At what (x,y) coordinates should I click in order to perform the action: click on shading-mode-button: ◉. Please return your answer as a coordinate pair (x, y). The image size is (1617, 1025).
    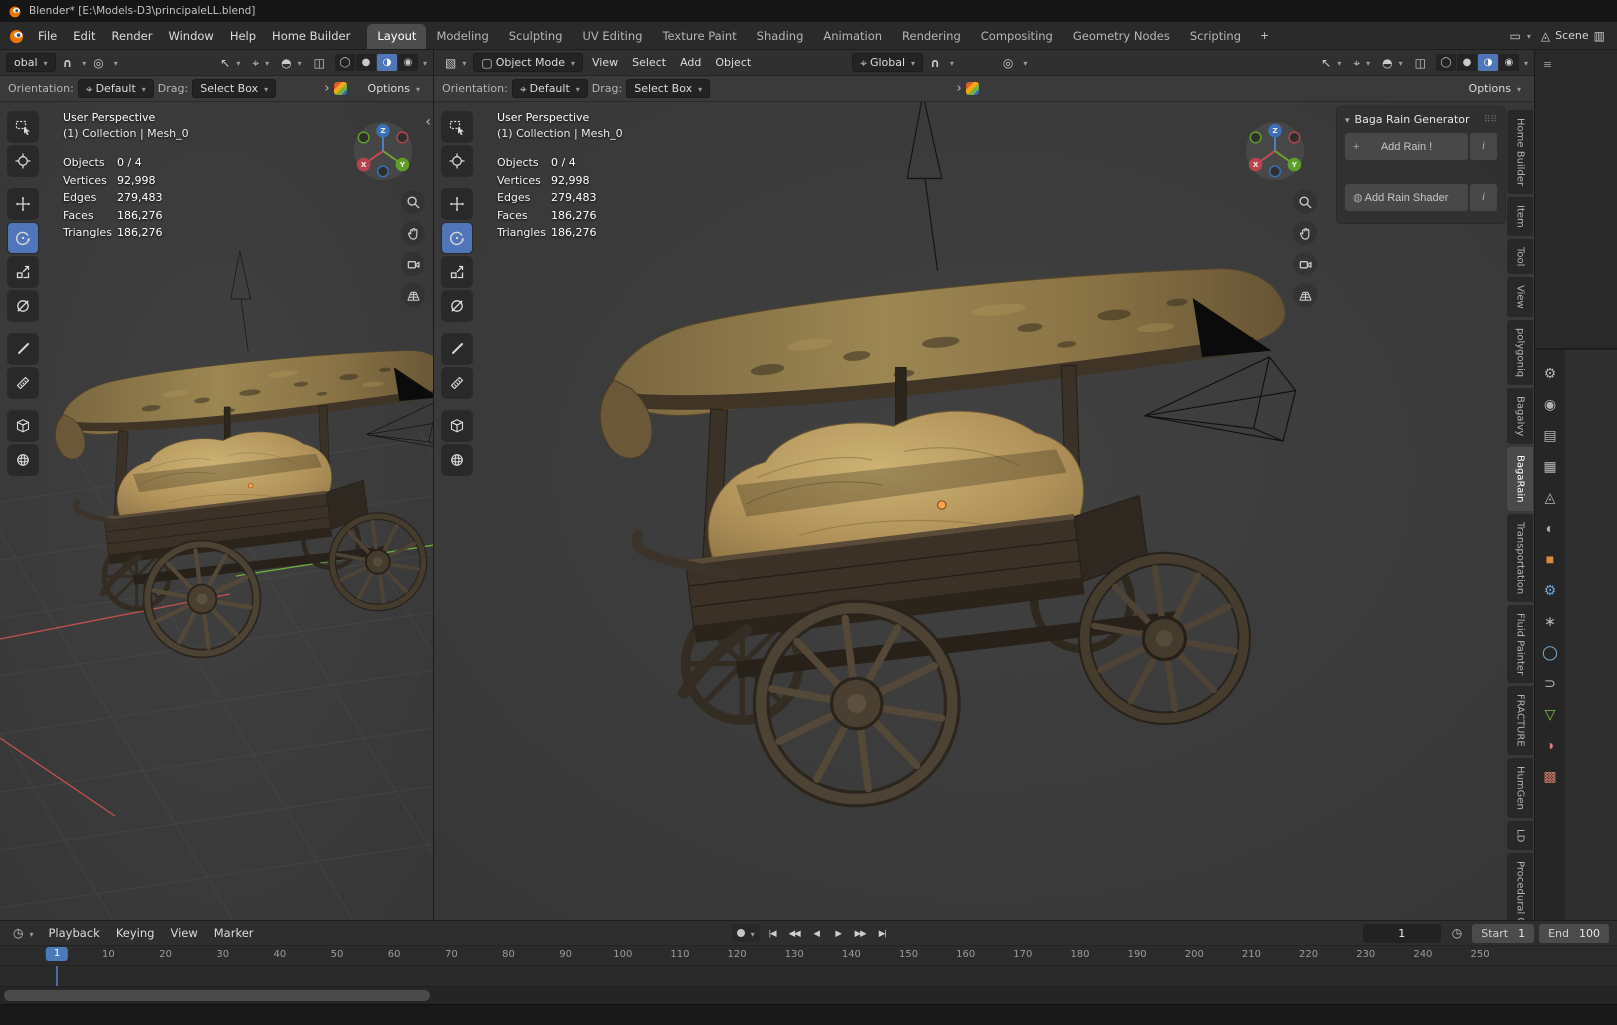
    Looking at the image, I should click on (1508, 62).